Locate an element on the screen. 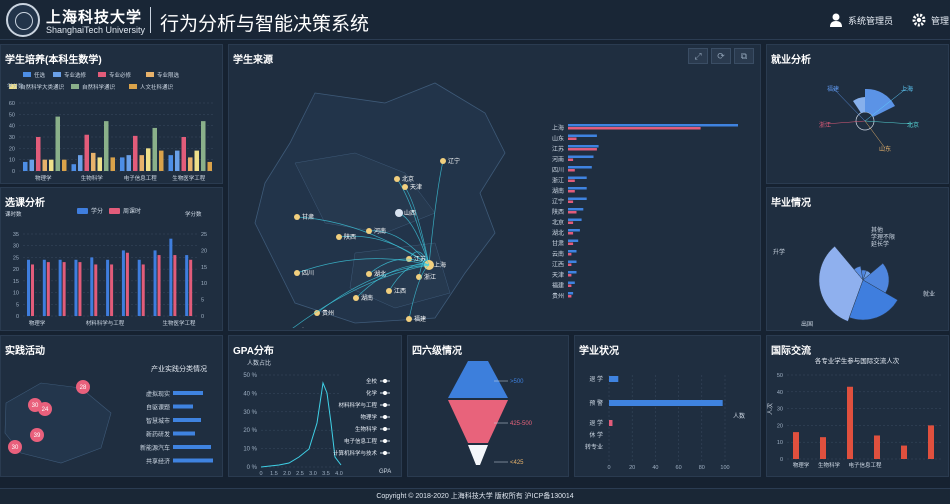  gpa-xtick: 4.0 is located at coordinates (339, 474).